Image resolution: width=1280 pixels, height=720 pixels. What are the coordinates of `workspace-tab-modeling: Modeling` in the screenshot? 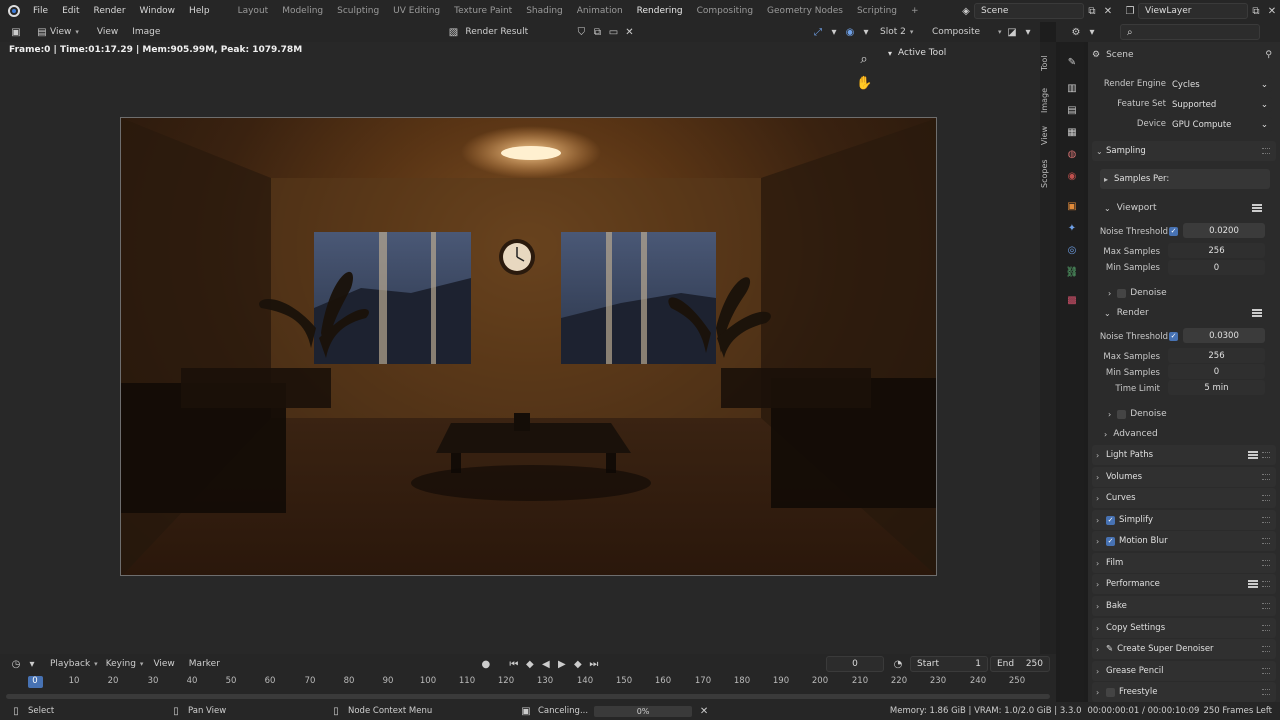 It's located at (302, 11).